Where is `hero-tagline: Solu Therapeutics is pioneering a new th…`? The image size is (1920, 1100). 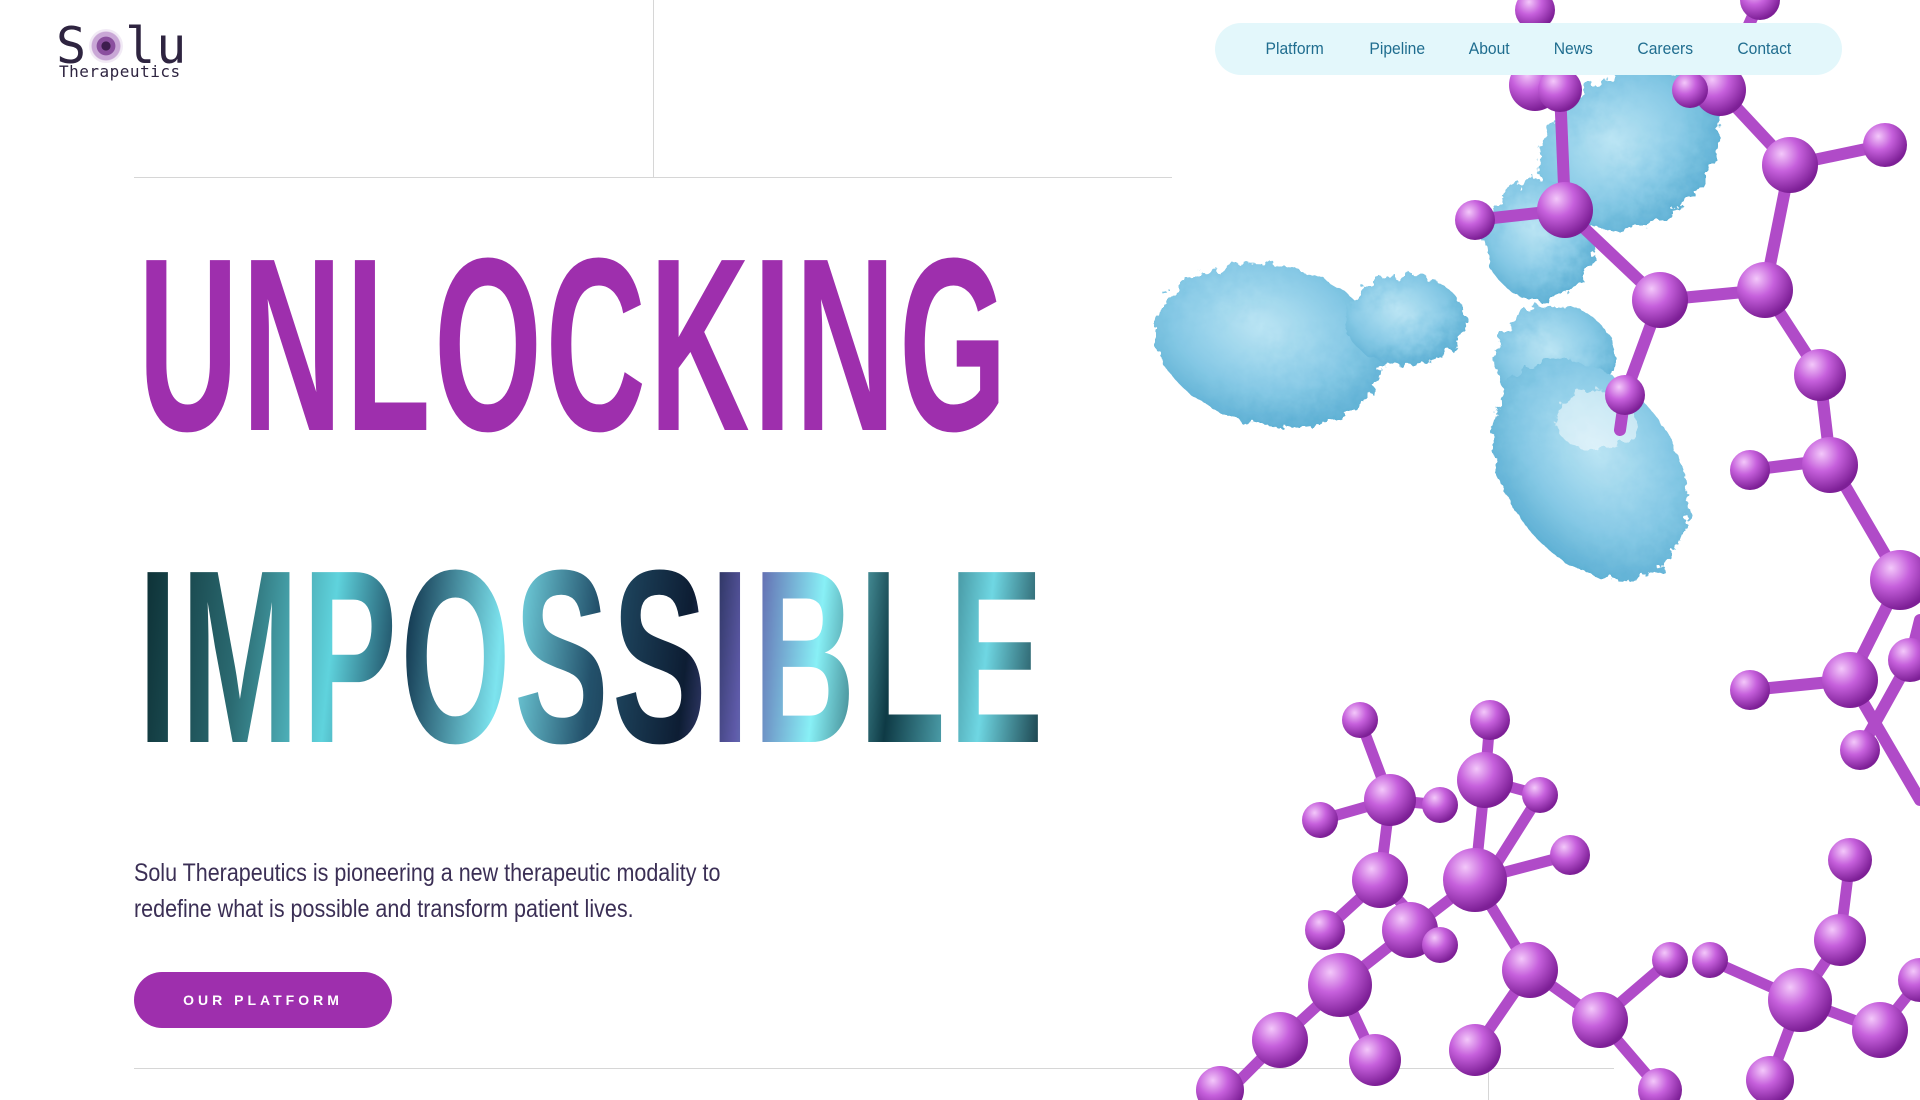
hero-tagline: Solu Therapeutics is pioneering a new th… is located at coordinates (427, 891).